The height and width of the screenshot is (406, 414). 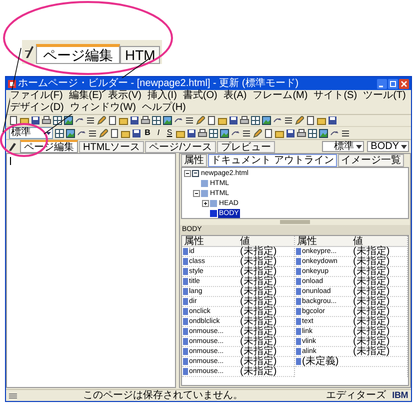 What do you see at coordinates (200, 96) in the screenshot?
I see `menu-item: 書式(O)` at bounding box center [200, 96].